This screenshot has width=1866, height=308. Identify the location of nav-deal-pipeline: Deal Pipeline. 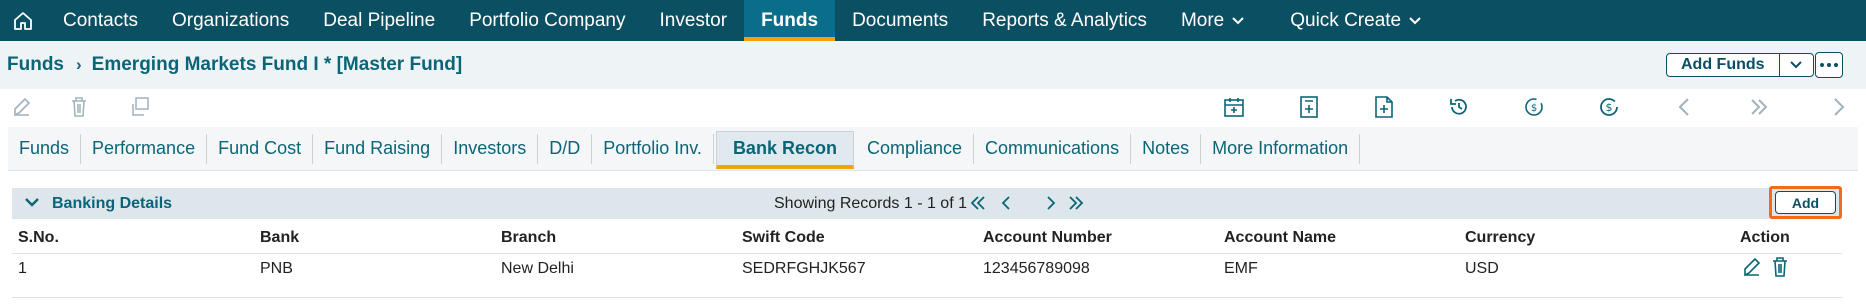
(379, 20).